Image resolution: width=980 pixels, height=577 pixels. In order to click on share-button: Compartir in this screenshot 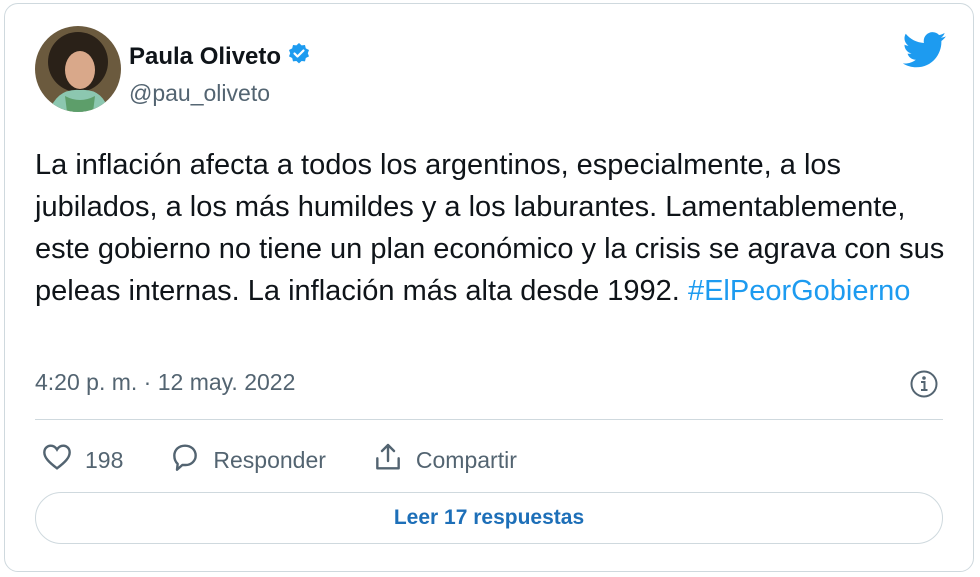, I will do `click(444, 460)`.